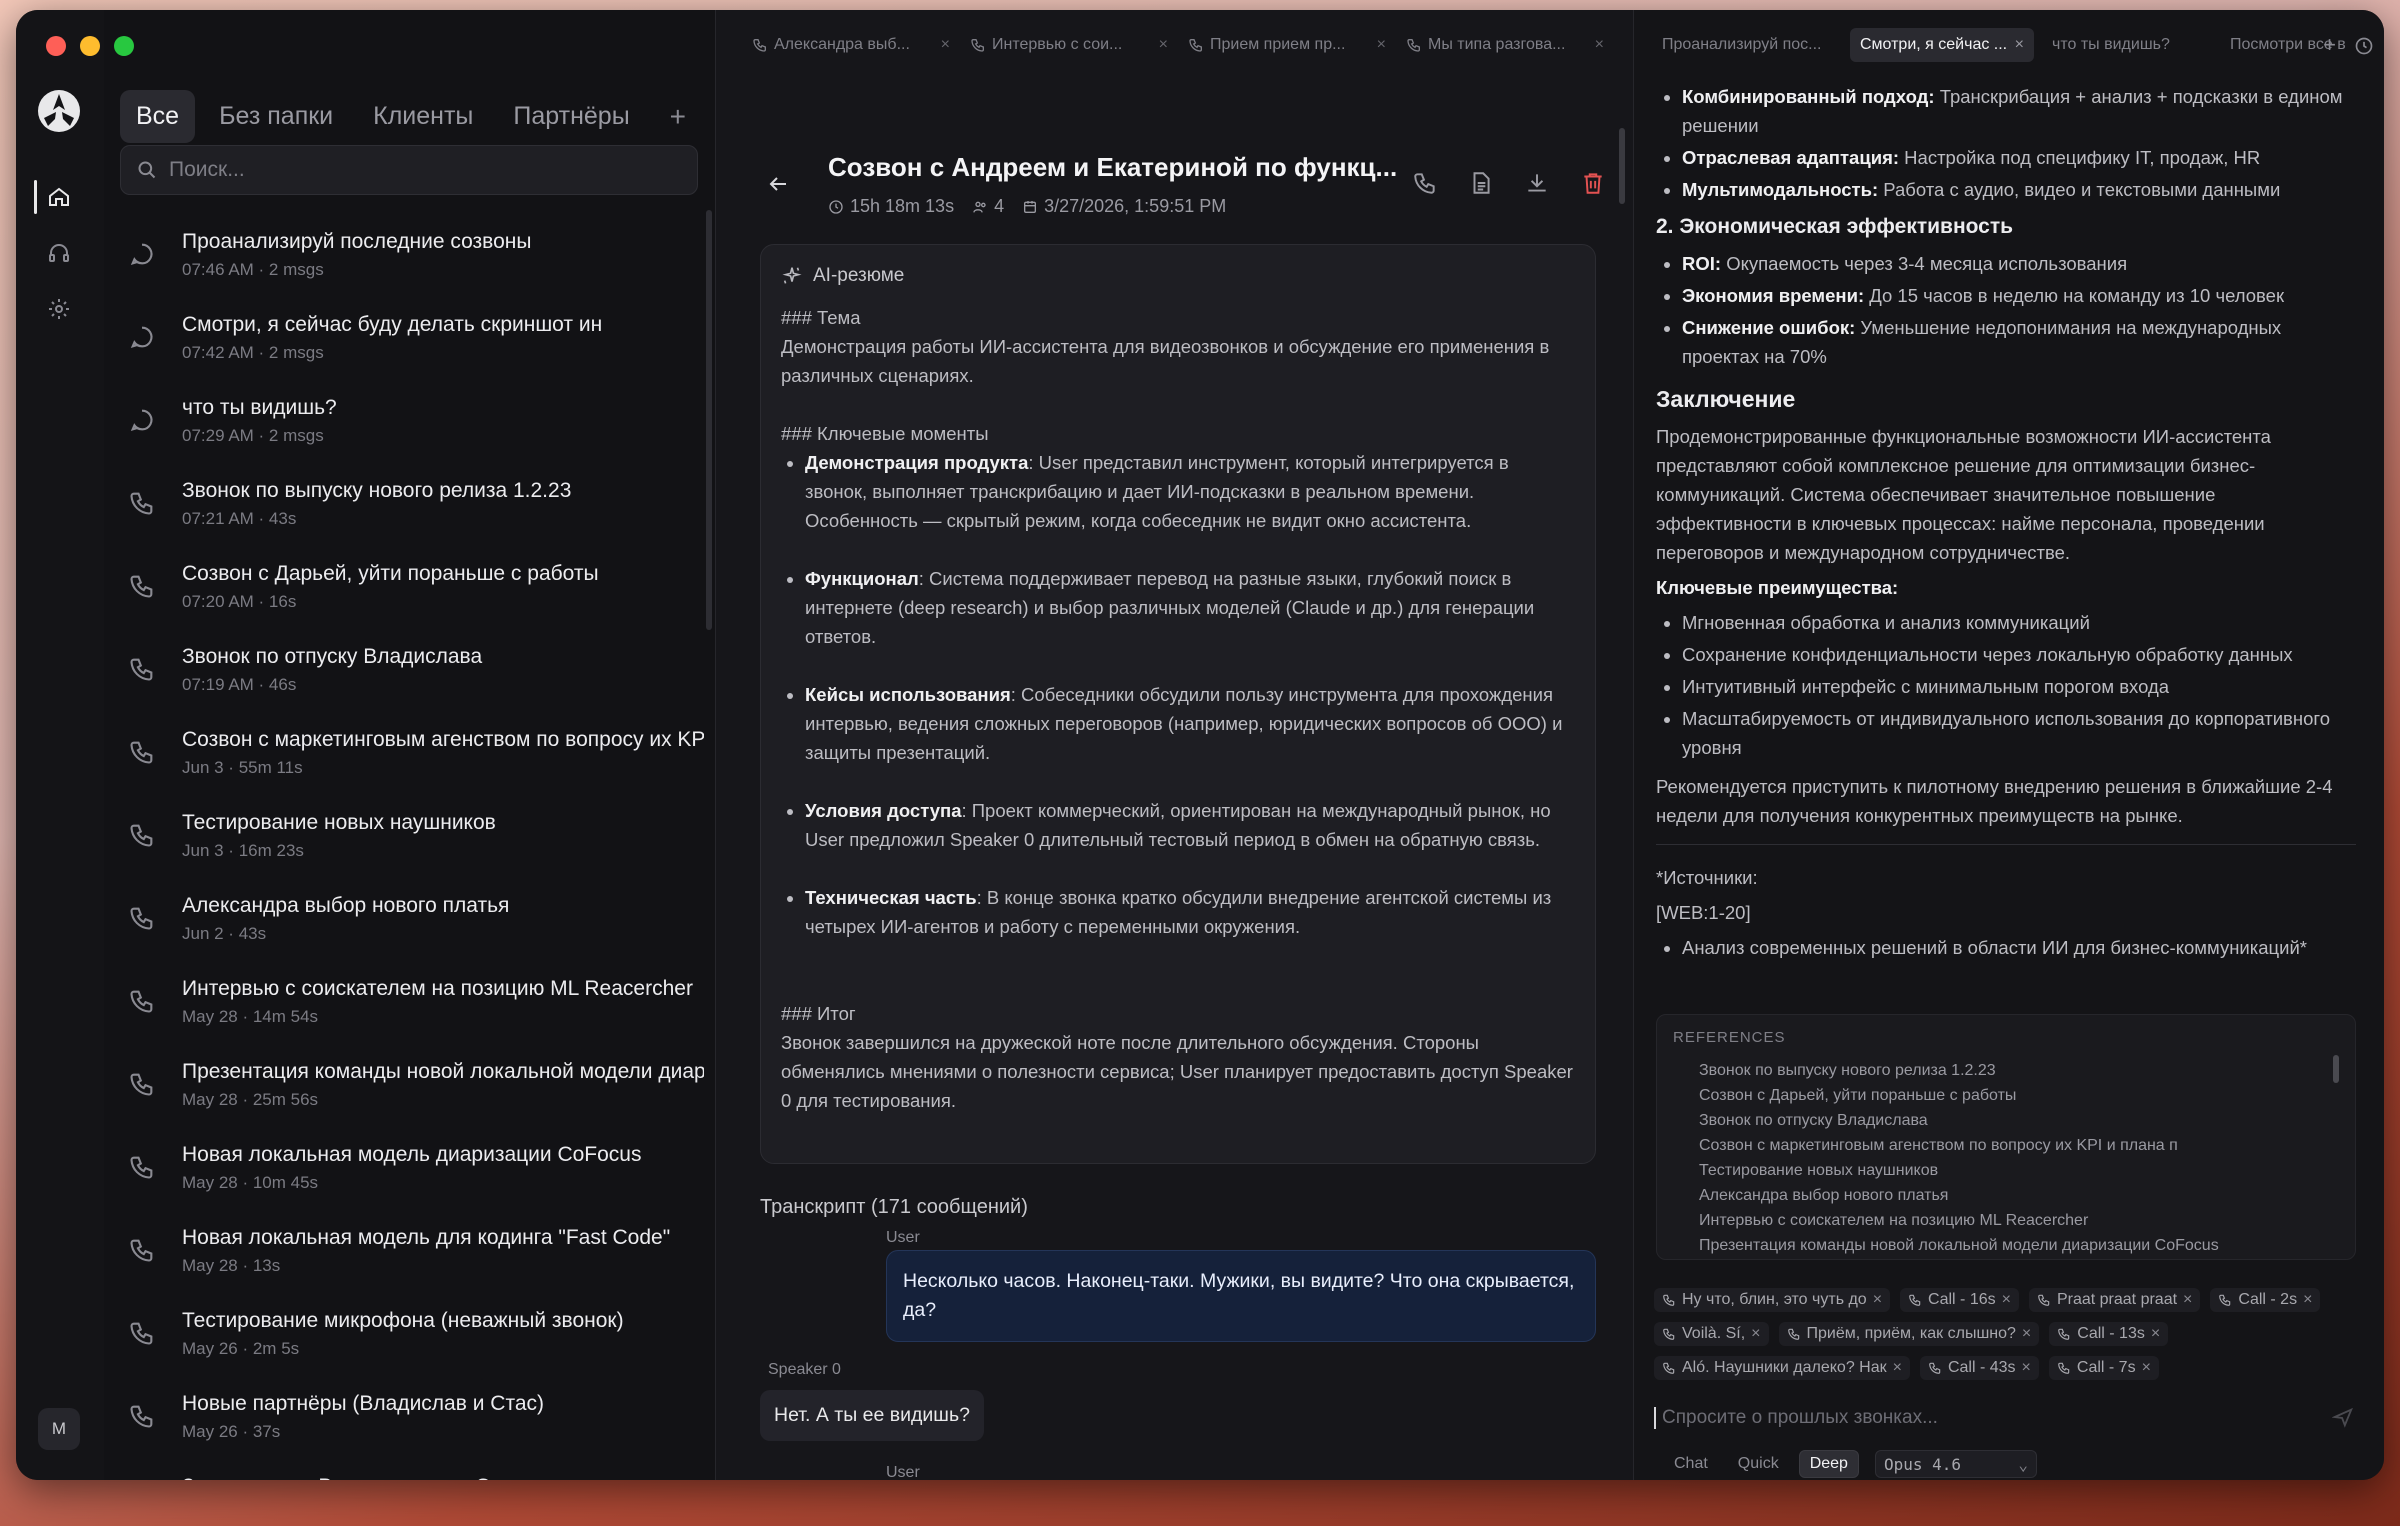 This screenshot has width=2400, height=1526. I want to click on references-scrollbar, so click(2336, 1069).